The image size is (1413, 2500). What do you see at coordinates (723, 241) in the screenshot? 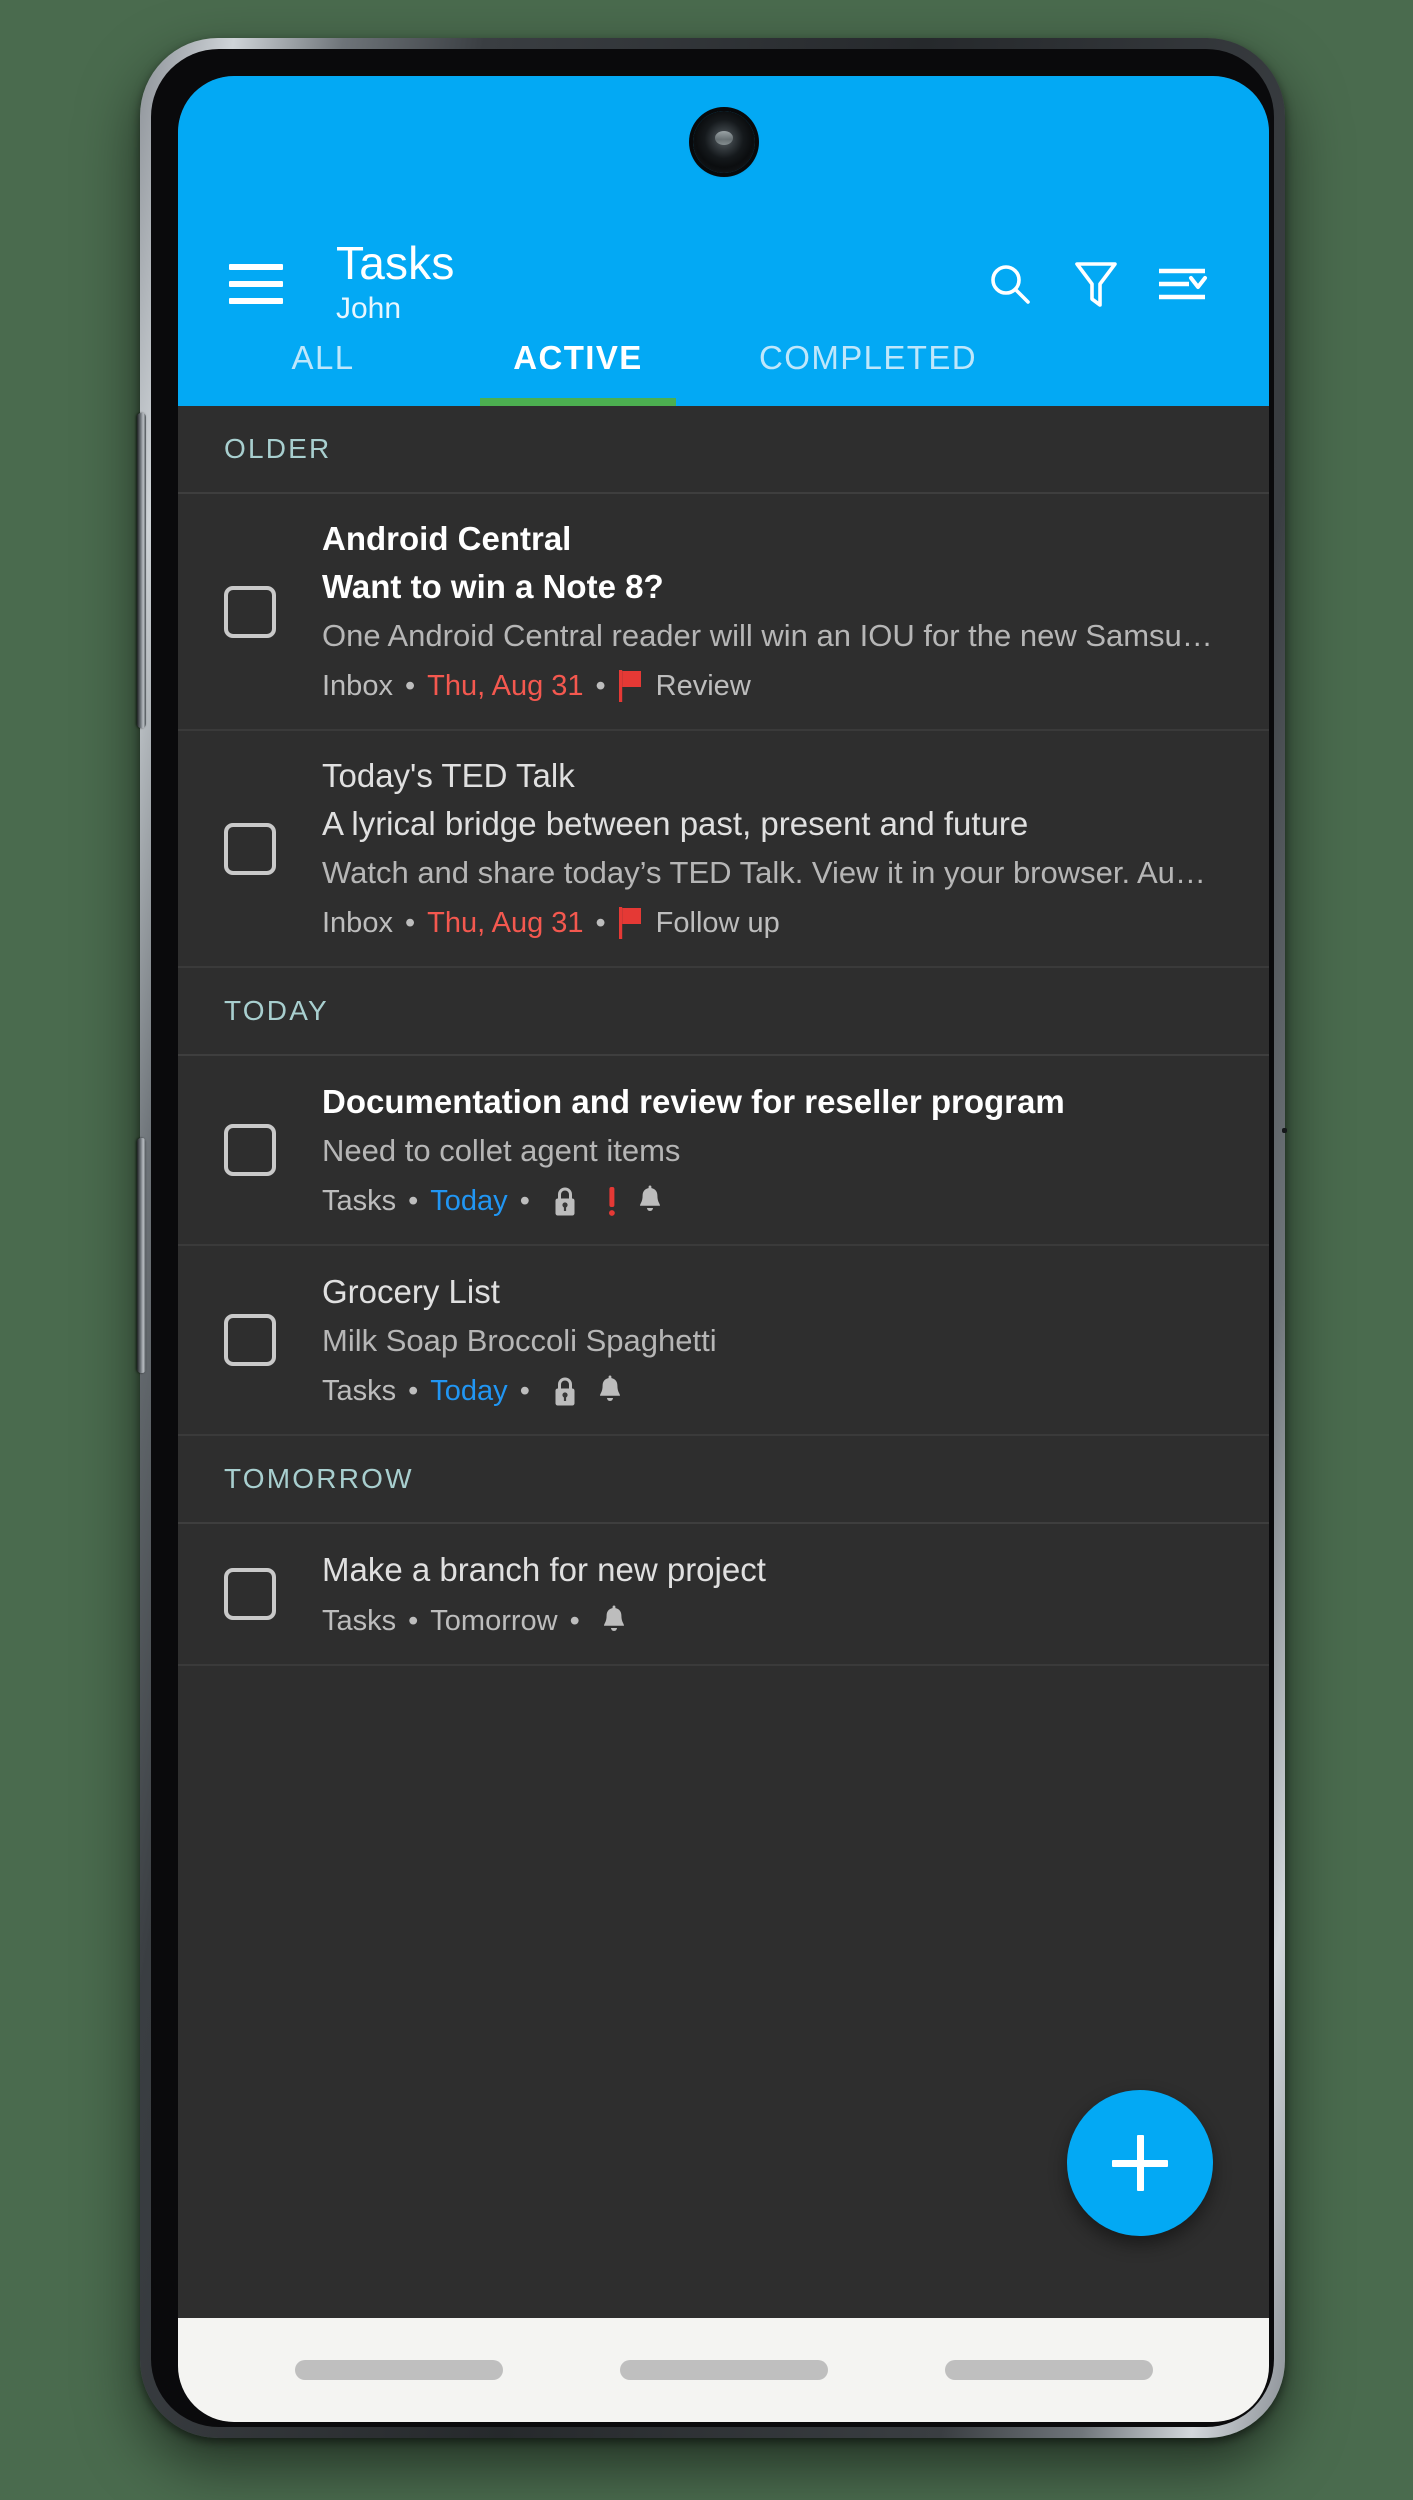
I see `app-header: Tasks John ALL ACTIVE COMPLETED` at bounding box center [723, 241].